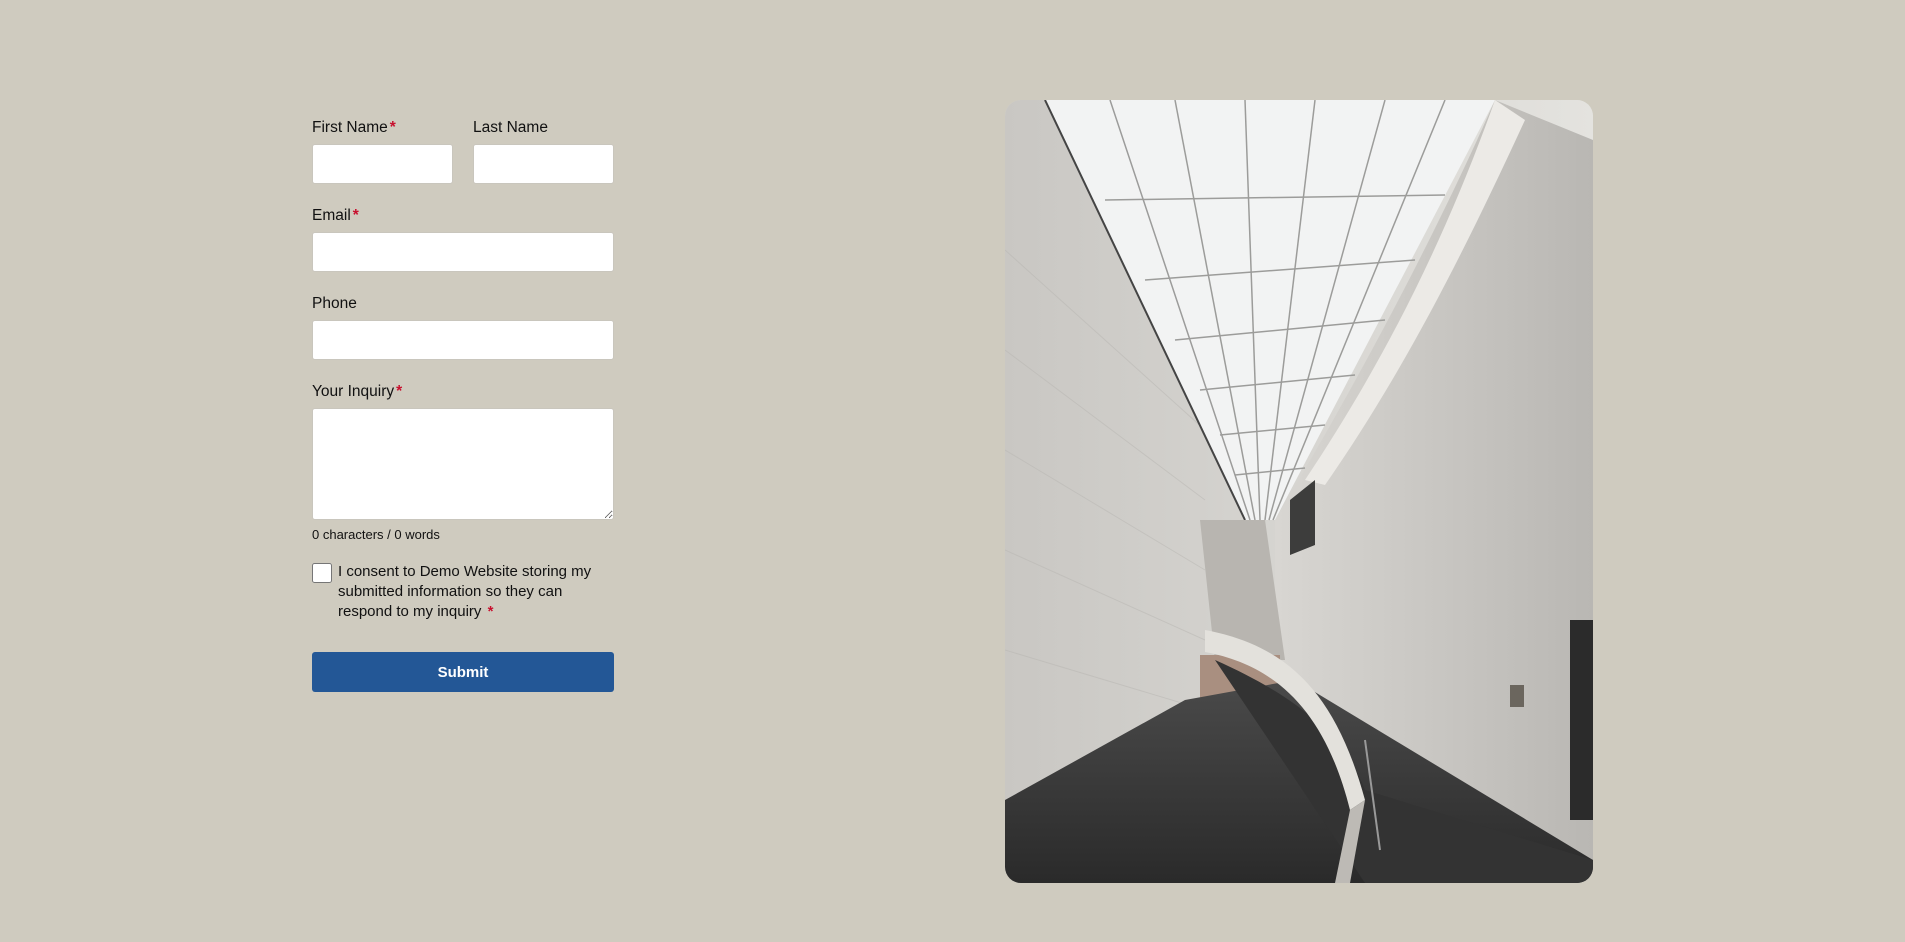 This screenshot has width=1905, height=942. I want to click on phone-input, so click(463, 340).